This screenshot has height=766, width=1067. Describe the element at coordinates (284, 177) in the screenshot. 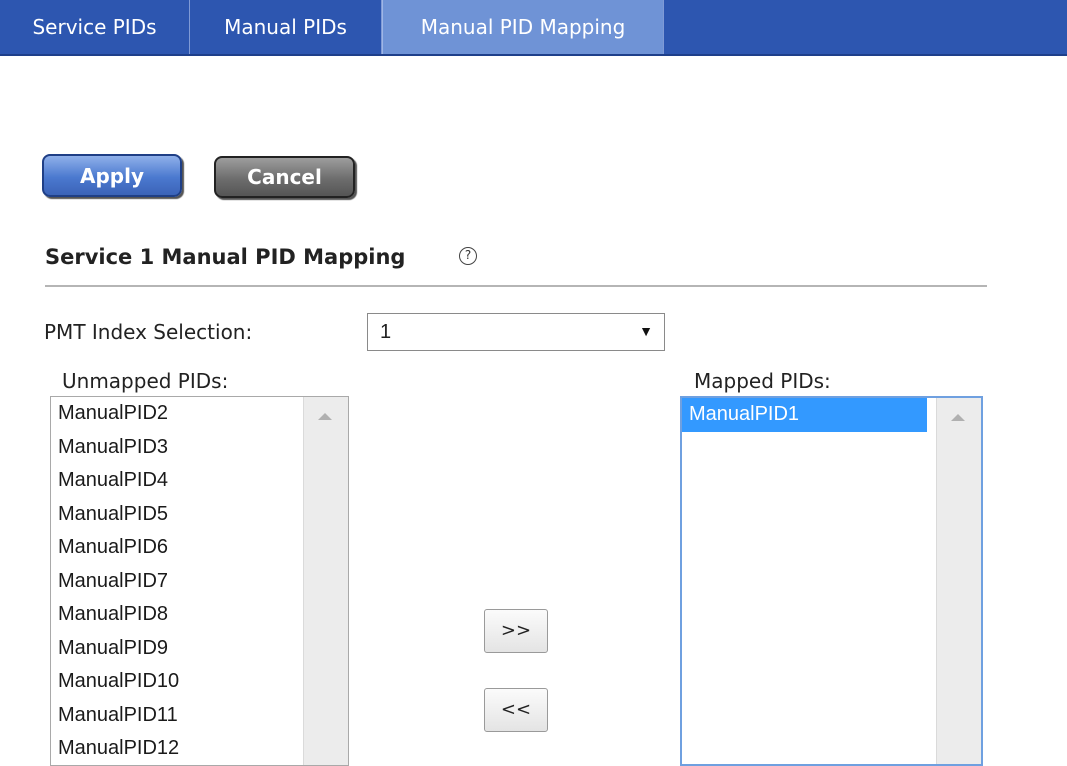

I see `cancel-button: Cancel` at that location.